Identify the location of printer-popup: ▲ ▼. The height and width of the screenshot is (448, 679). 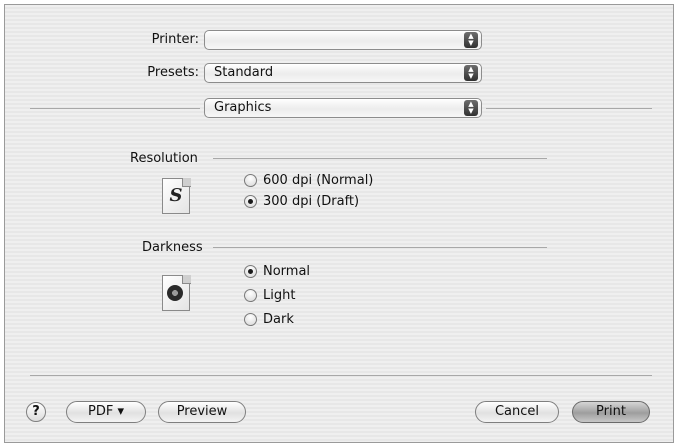
(343, 40).